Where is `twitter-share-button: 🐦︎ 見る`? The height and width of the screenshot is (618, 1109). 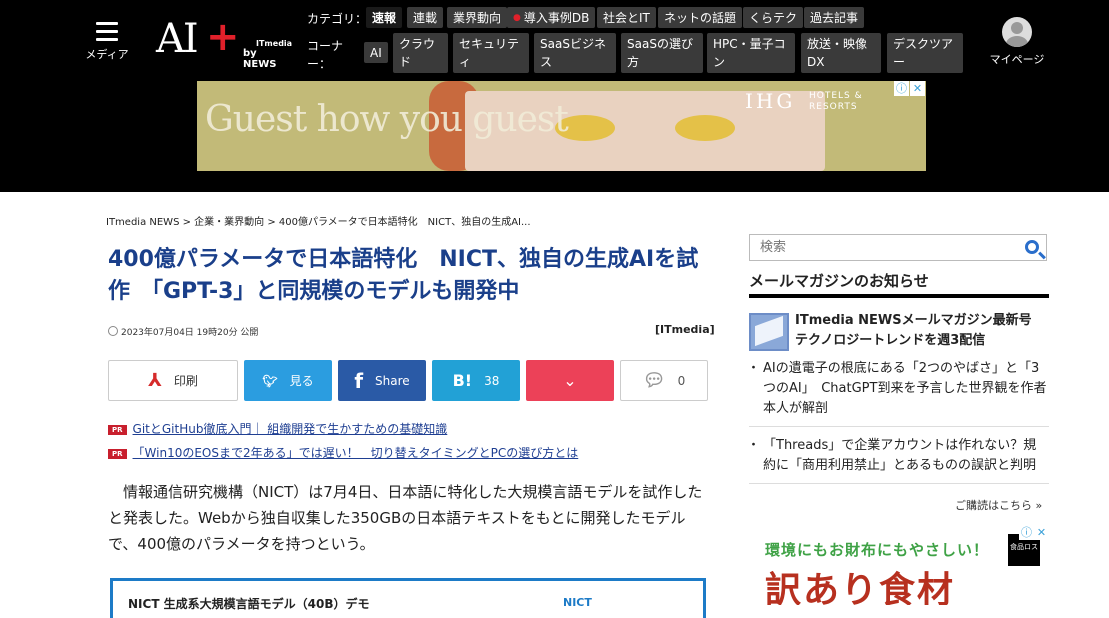 twitter-share-button: 🐦︎ 見る is located at coordinates (288, 380).